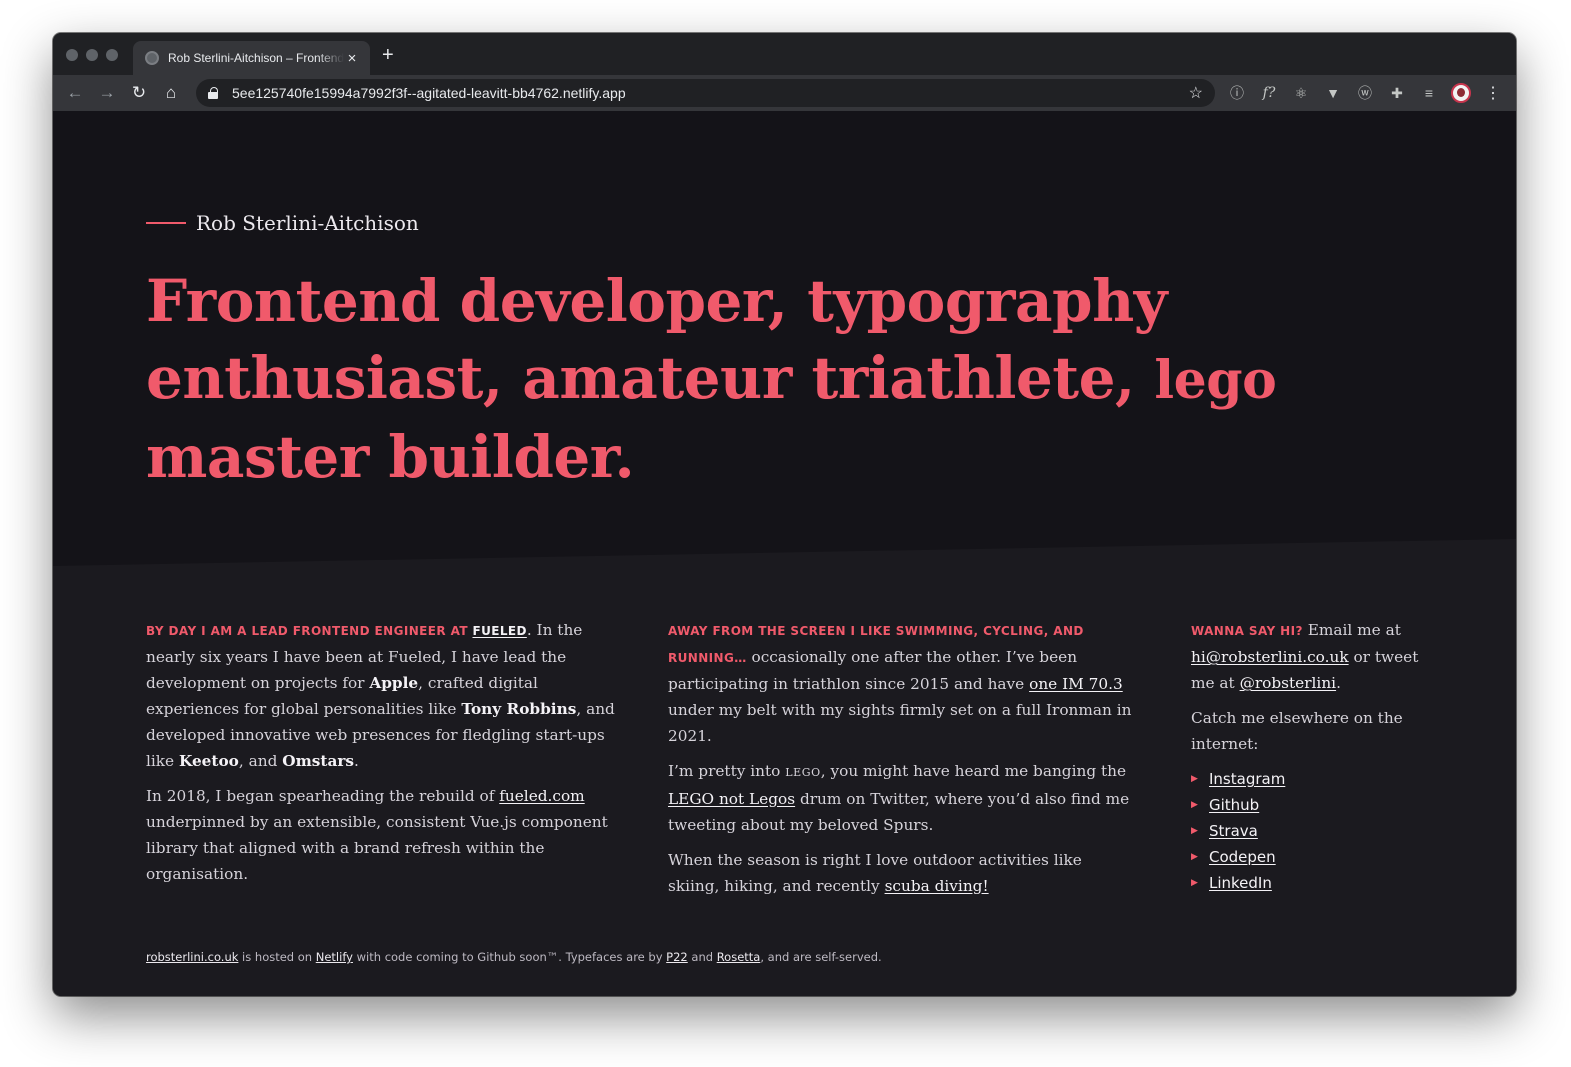 Image resolution: width=1571 pixels, height=1067 pixels. Describe the element at coordinates (1215, 380) in the screenshot. I see `headline-lego: lego` at that location.